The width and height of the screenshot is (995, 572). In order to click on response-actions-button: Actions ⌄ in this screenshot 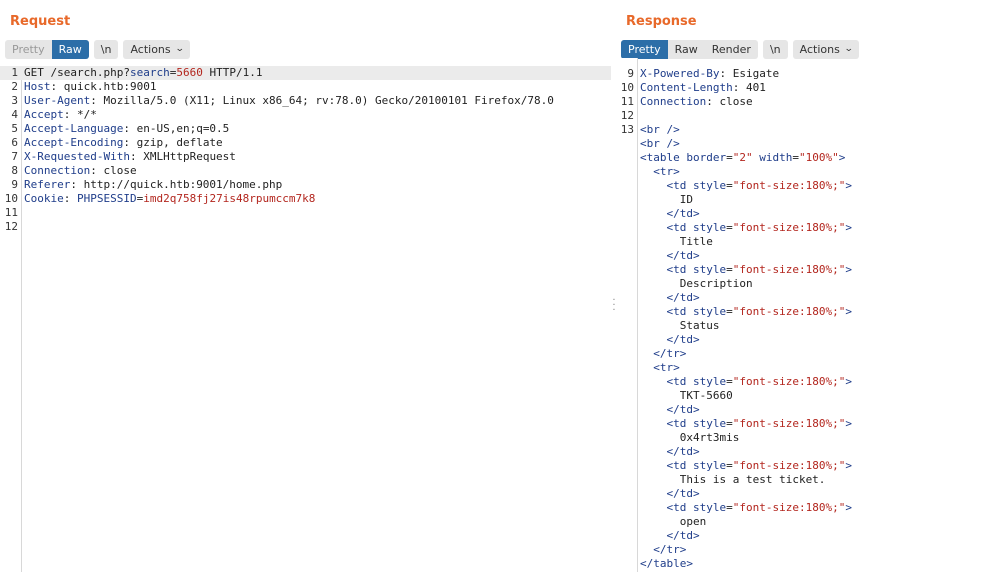, I will do `click(826, 49)`.